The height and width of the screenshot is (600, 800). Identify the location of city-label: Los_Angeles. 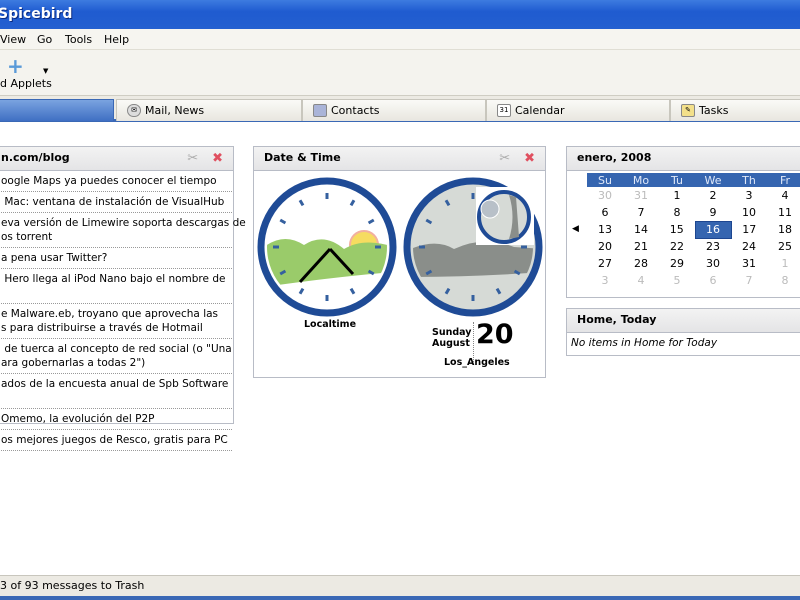
(477, 362).